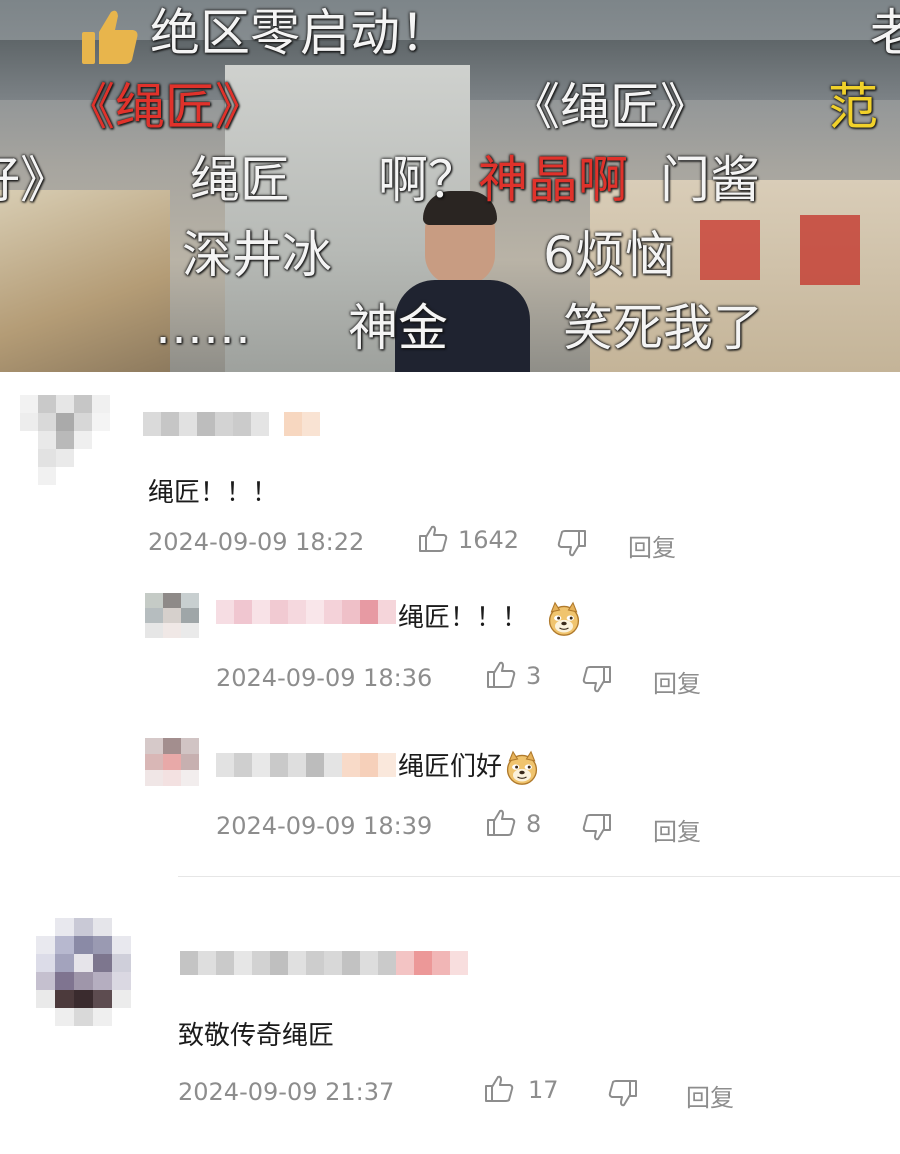  I want to click on danmaku-item: 门酱, so click(710, 180).